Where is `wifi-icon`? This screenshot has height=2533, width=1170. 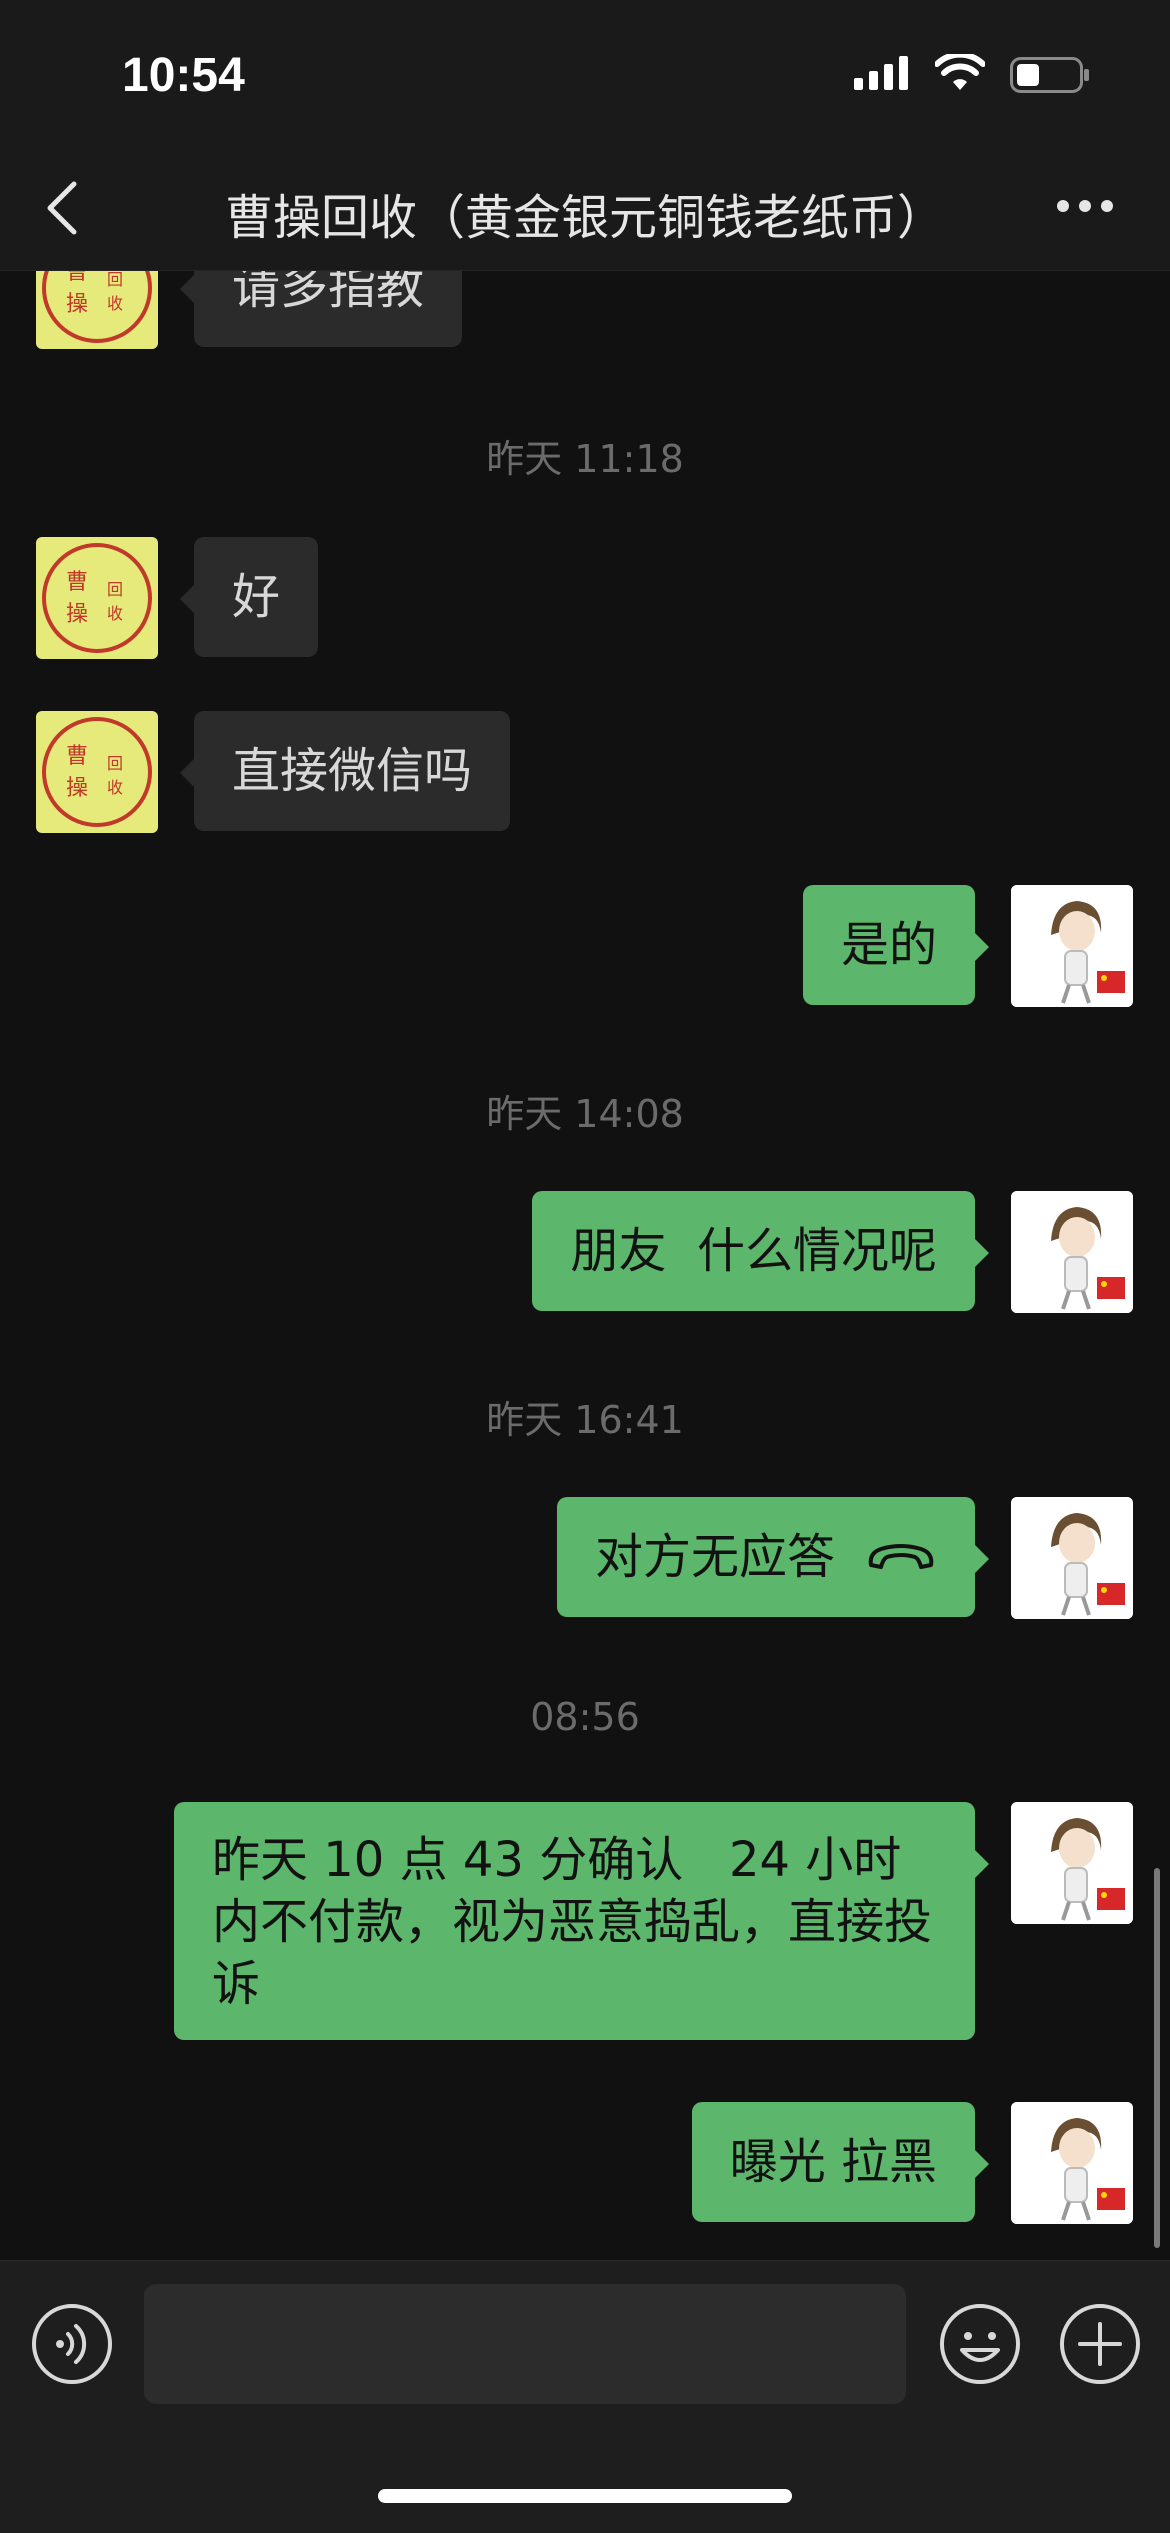 wifi-icon is located at coordinates (960, 72).